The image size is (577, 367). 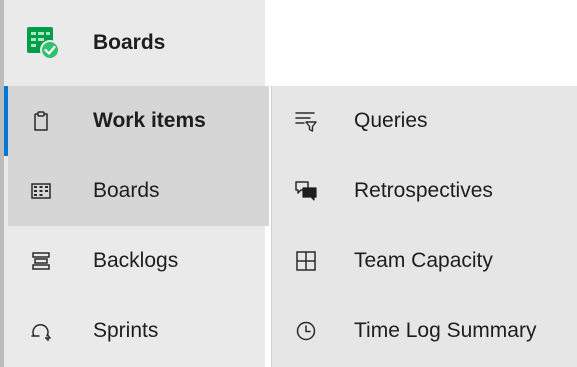 I want to click on flyout-item-queries: Queries, so click(x=424, y=121).